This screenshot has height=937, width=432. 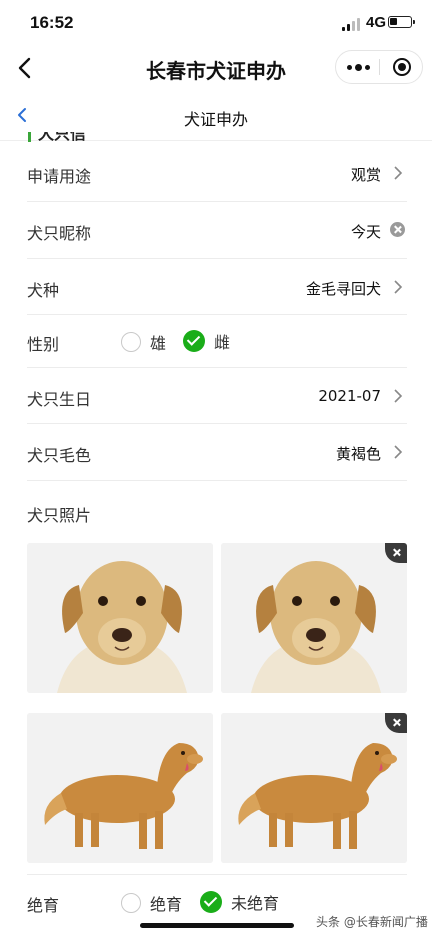 I want to click on gender-option-female: 雌, so click(x=206, y=341).